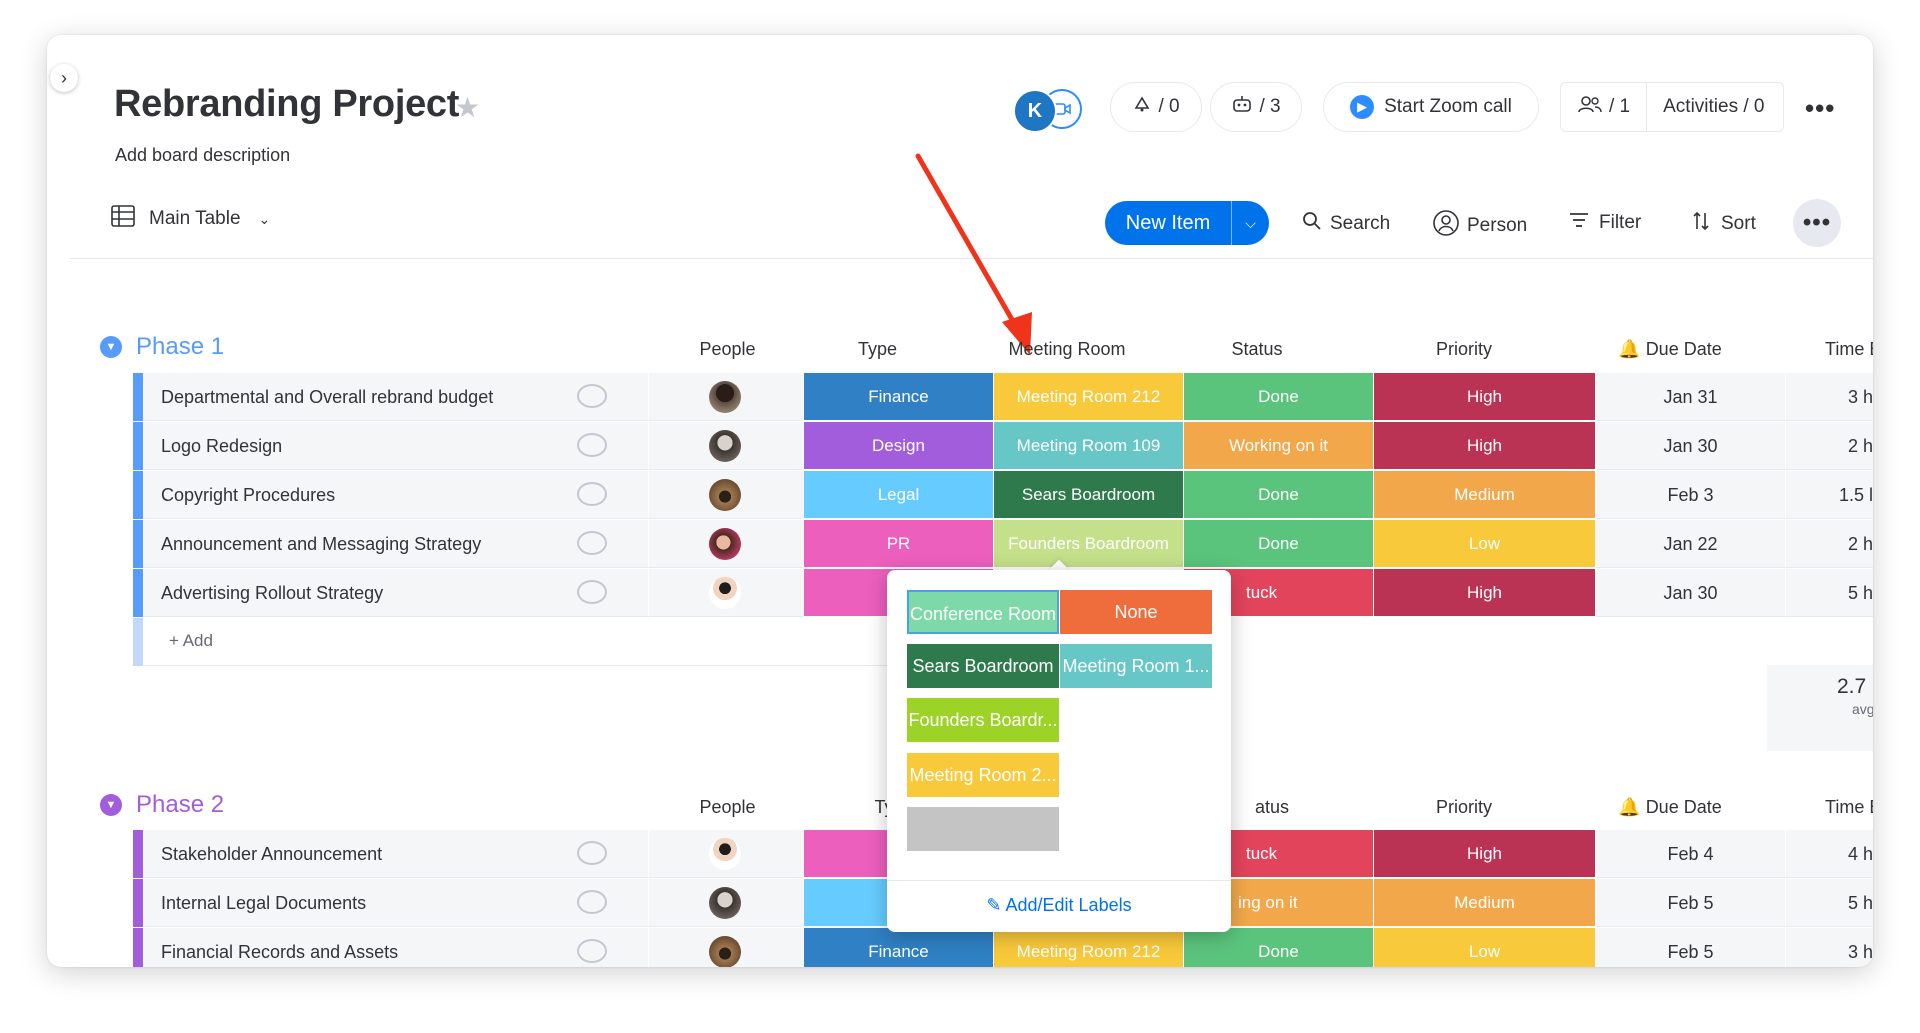 Image resolution: width=1920 pixels, height=1033 pixels. Describe the element at coordinates (1272, 807) in the screenshot. I see `column-header-status: atus` at that location.